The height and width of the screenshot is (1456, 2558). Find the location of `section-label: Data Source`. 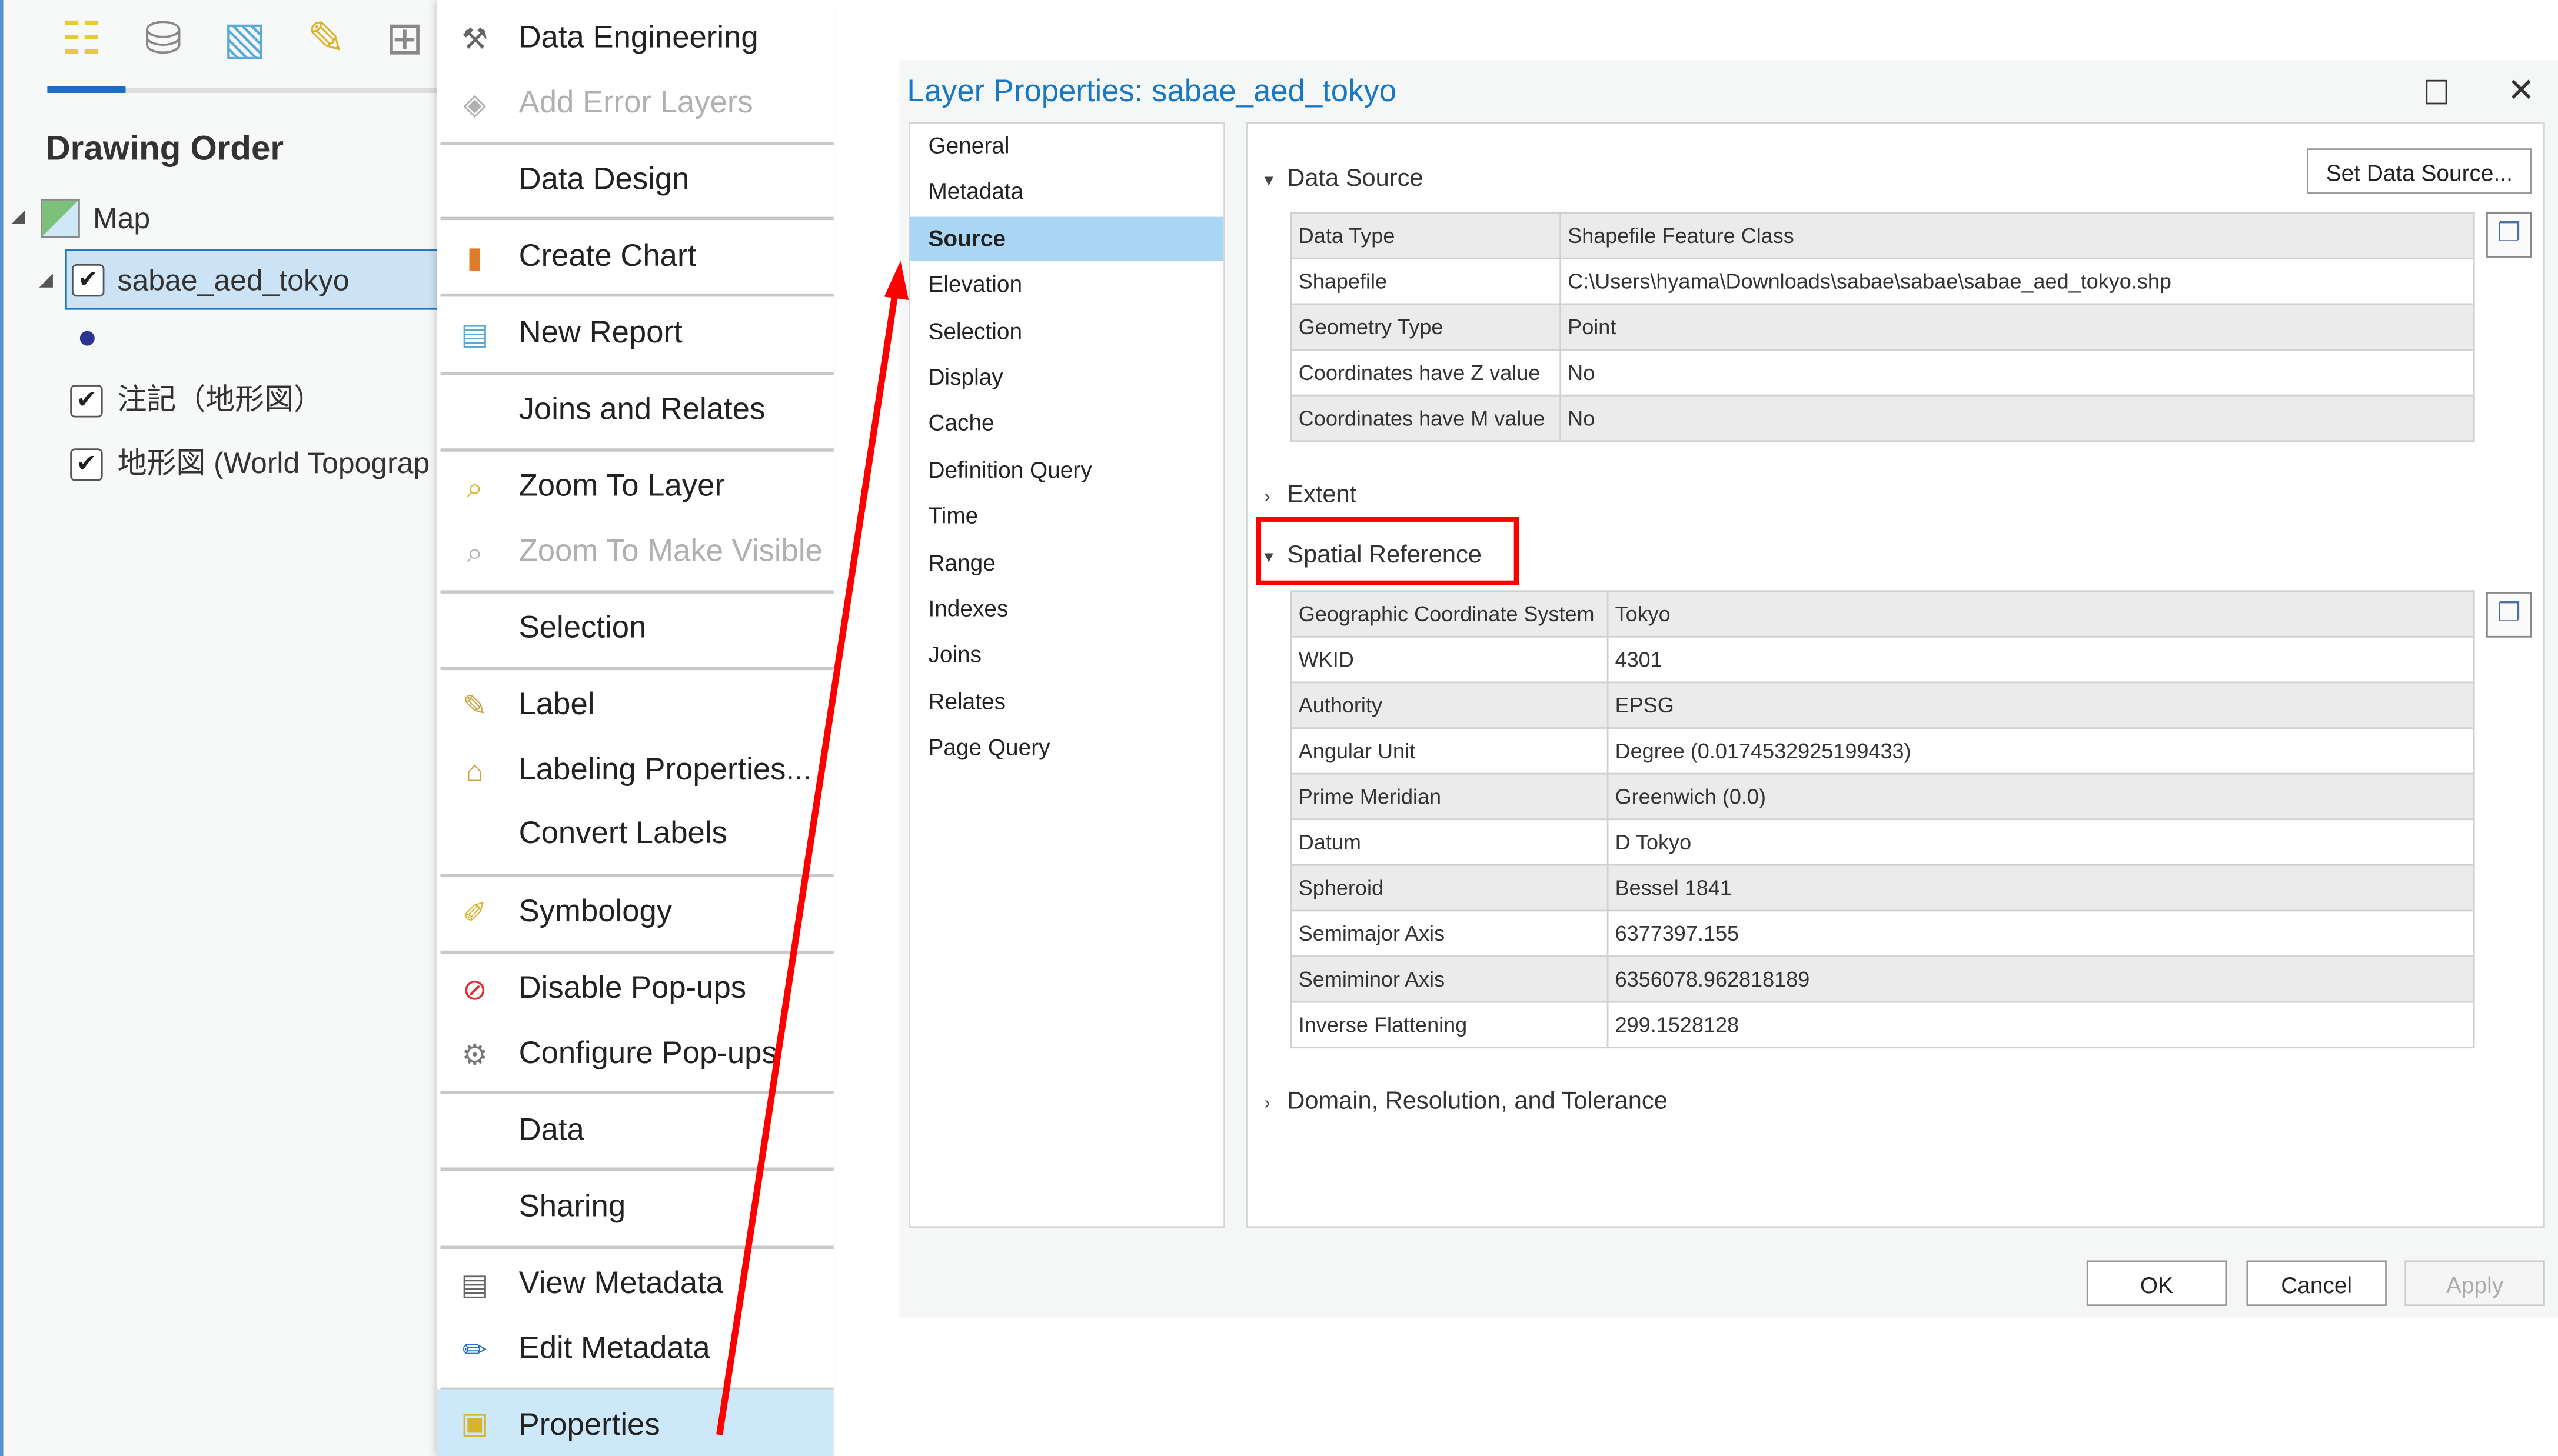

section-label: Data Source is located at coordinates (1355, 178).